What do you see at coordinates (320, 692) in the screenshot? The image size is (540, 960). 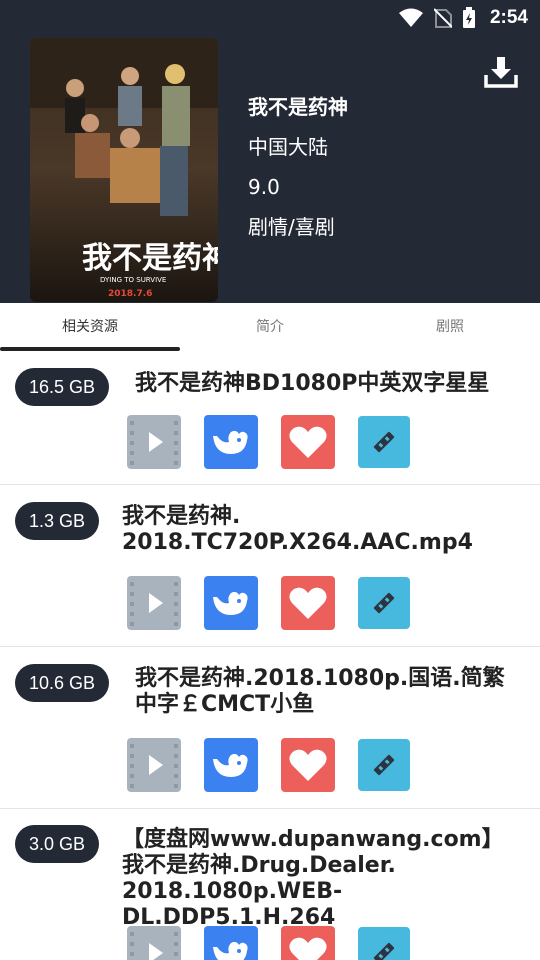 I see `resource-title: 我不是药神.2018.1080p.国语.简繁 中字￡CMCT小鱼` at bounding box center [320, 692].